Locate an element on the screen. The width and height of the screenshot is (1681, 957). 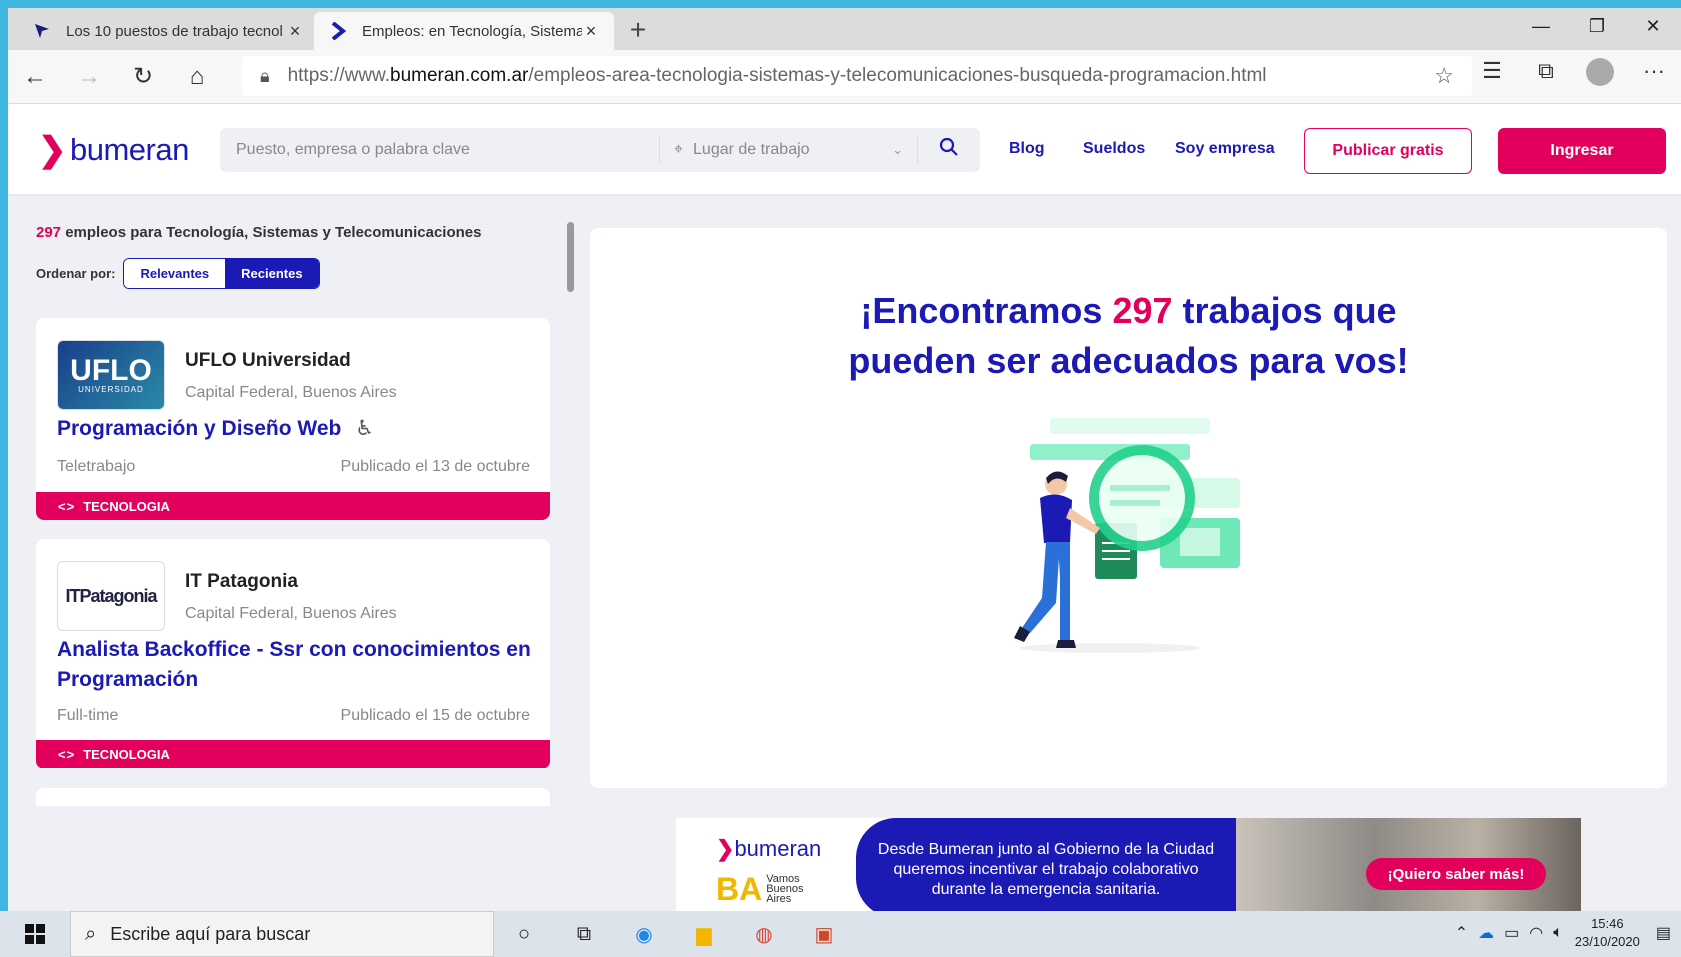
chevron-down-icon: ⌄ is located at coordinates (897, 149).